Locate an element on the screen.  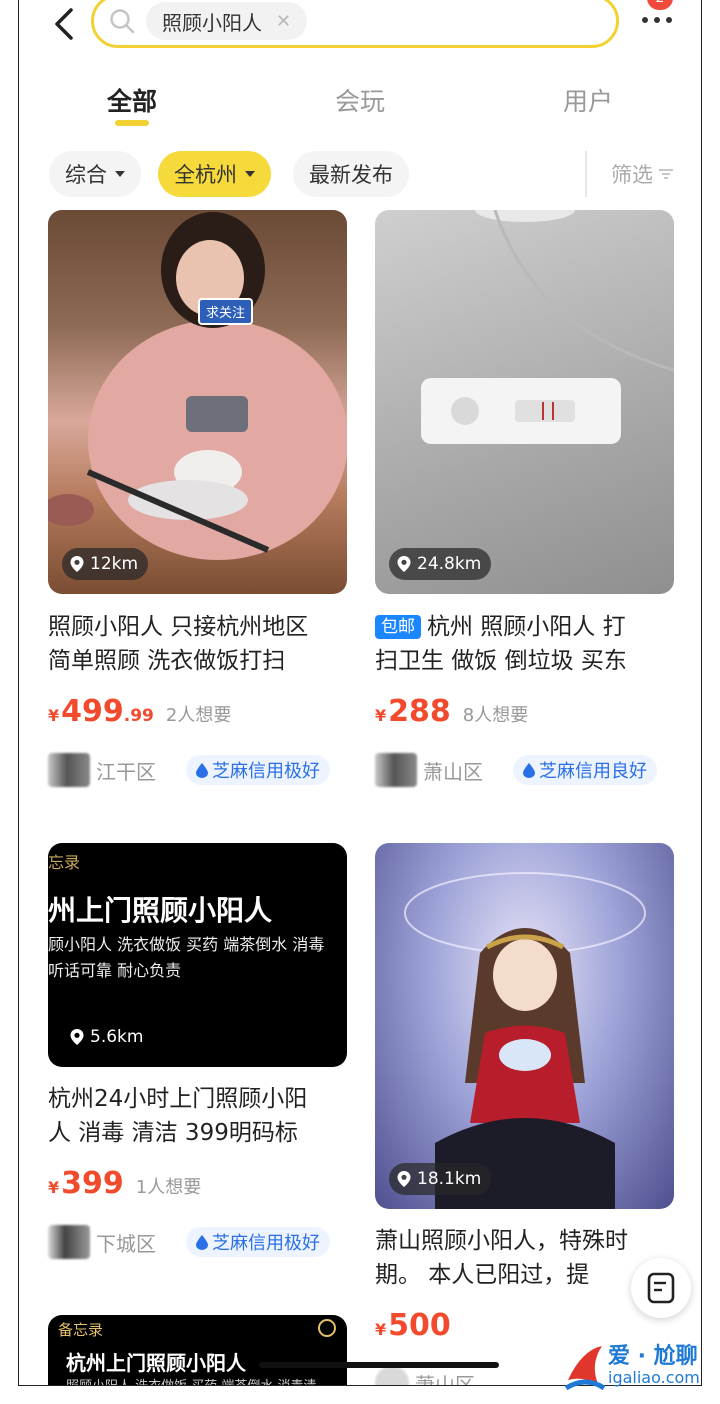
search-query-chip: 照顾小阳人 ✕ is located at coordinates (227, 21).